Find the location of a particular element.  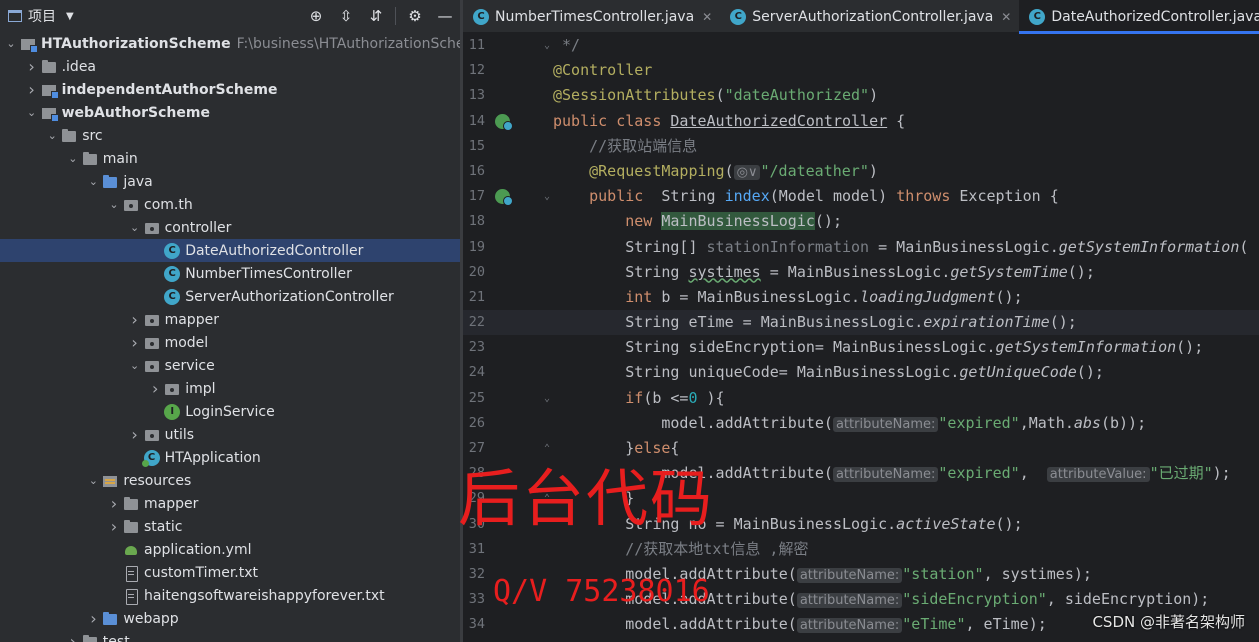

tree-item: ⌄ com.th is located at coordinates (230, 204).